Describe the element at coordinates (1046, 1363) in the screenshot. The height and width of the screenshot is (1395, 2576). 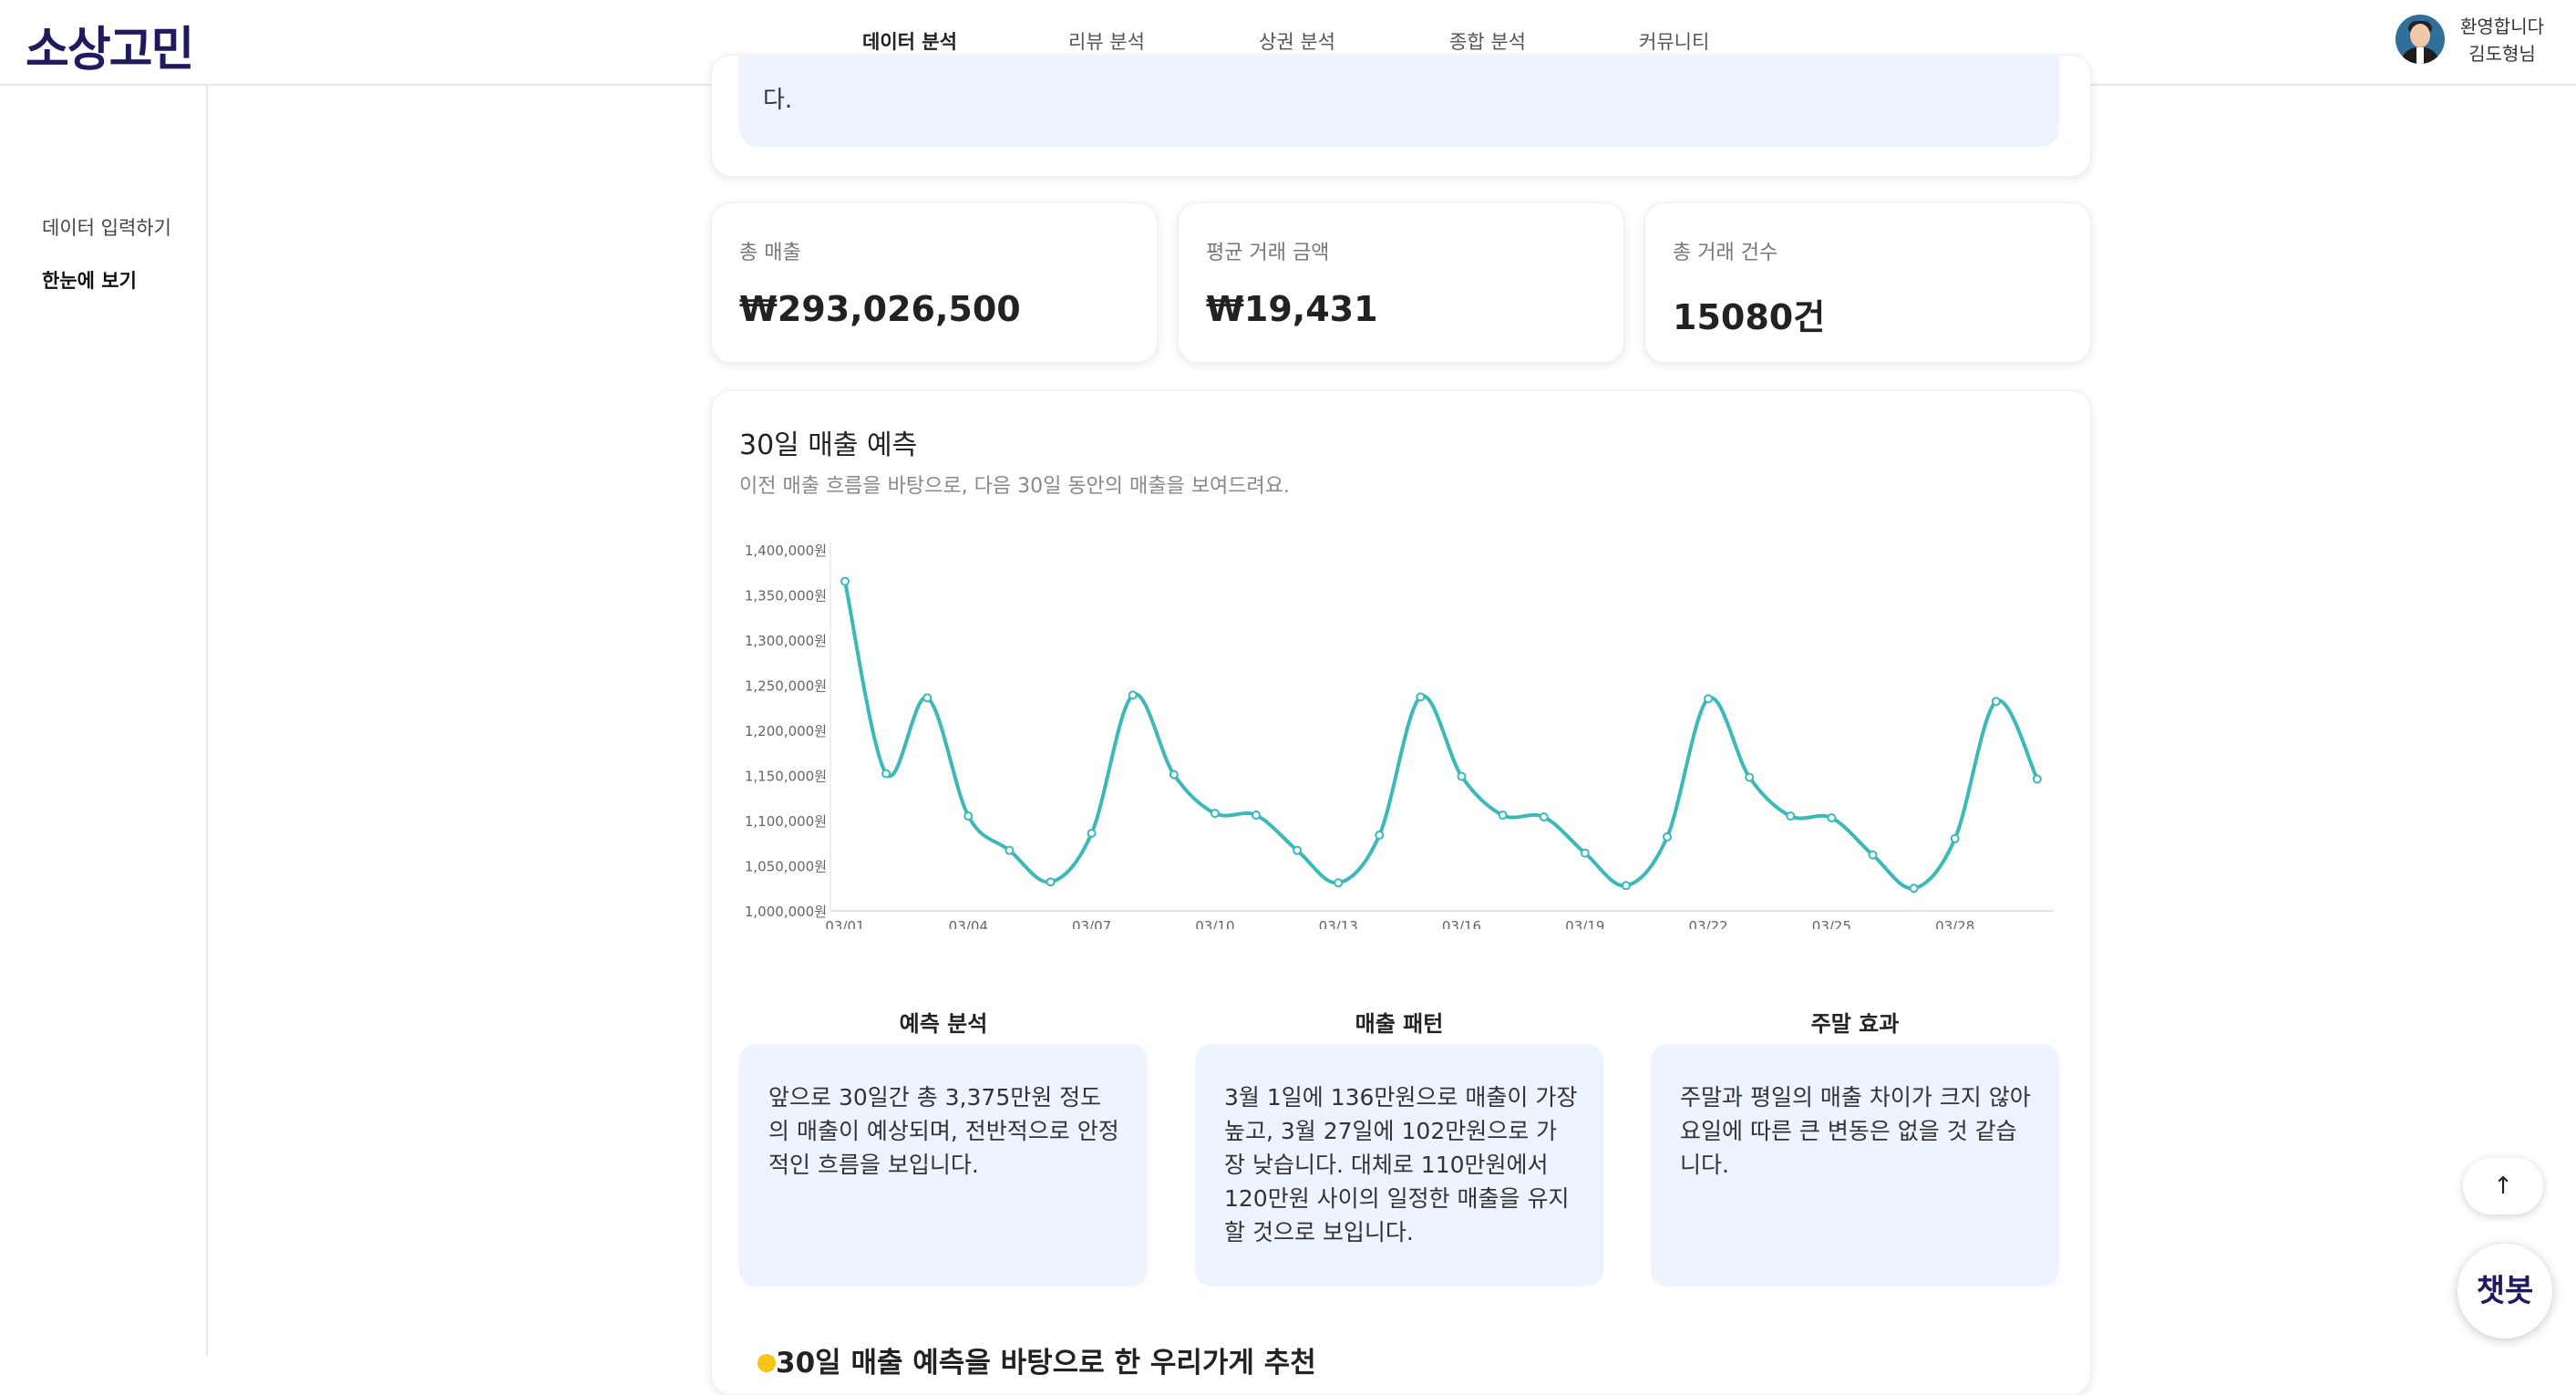
I see `recommend-title-text: 30일 매출 예측을 바탕으로 한 우리가게 추천` at that location.